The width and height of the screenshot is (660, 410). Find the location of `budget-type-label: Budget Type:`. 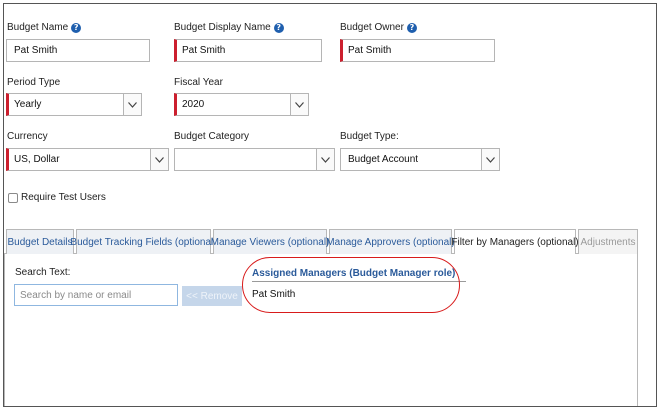

budget-type-label: Budget Type: is located at coordinates (369, 136).